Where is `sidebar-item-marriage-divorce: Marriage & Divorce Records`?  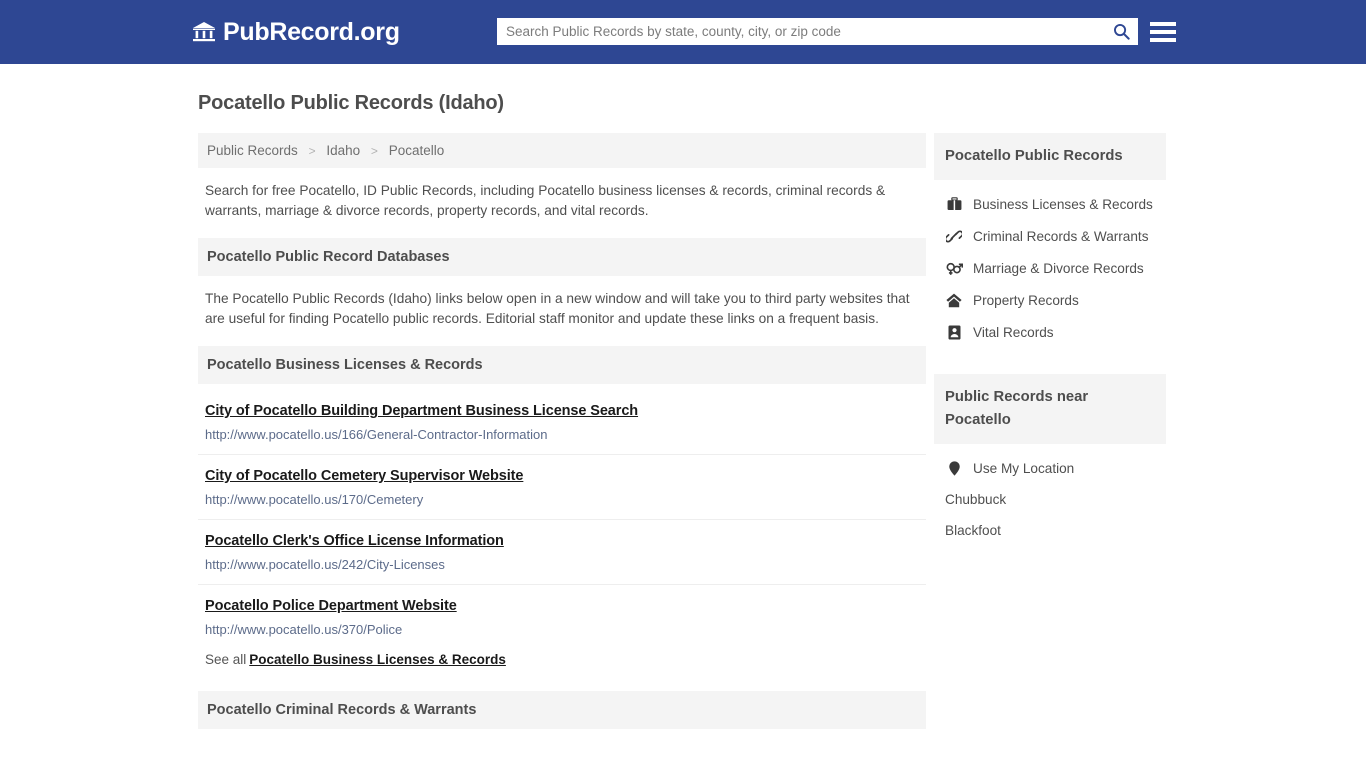 sidebar-item-marriage-divorce: Marriage & Divorce Records is located at coordinates (1050, 268).